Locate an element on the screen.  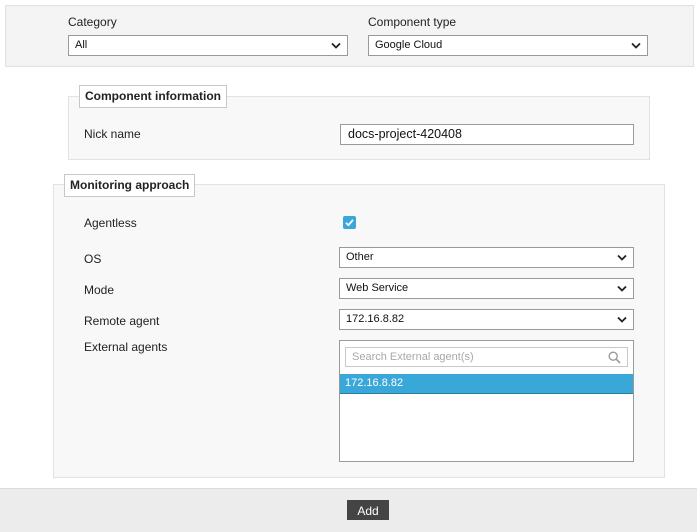
os-select: Other is located at coordinates (486, 257).